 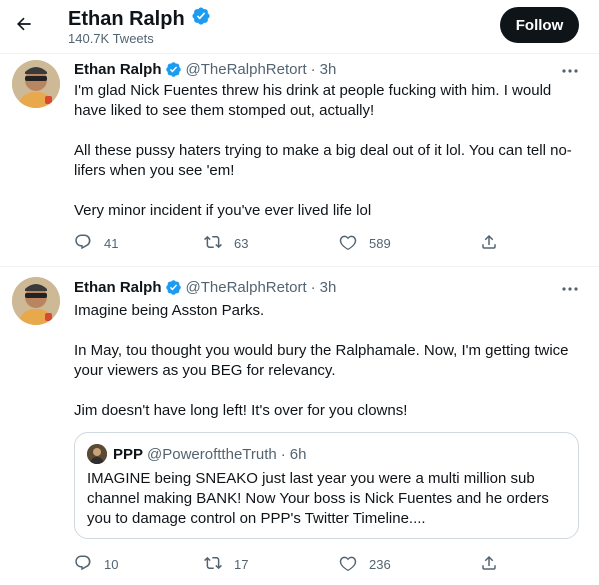 I want to click on like-button: 236, so click(x=365, y=564).